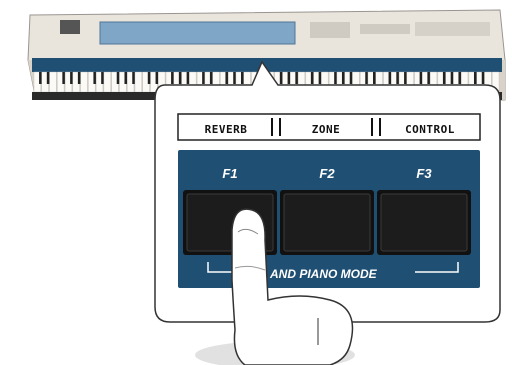 This screenshot has width=512, height=365. What do you see at coordinates (323, 274) in the screenshot?
I see `mode-label: AND PIANO MODE` at bounding box center [323, 274].